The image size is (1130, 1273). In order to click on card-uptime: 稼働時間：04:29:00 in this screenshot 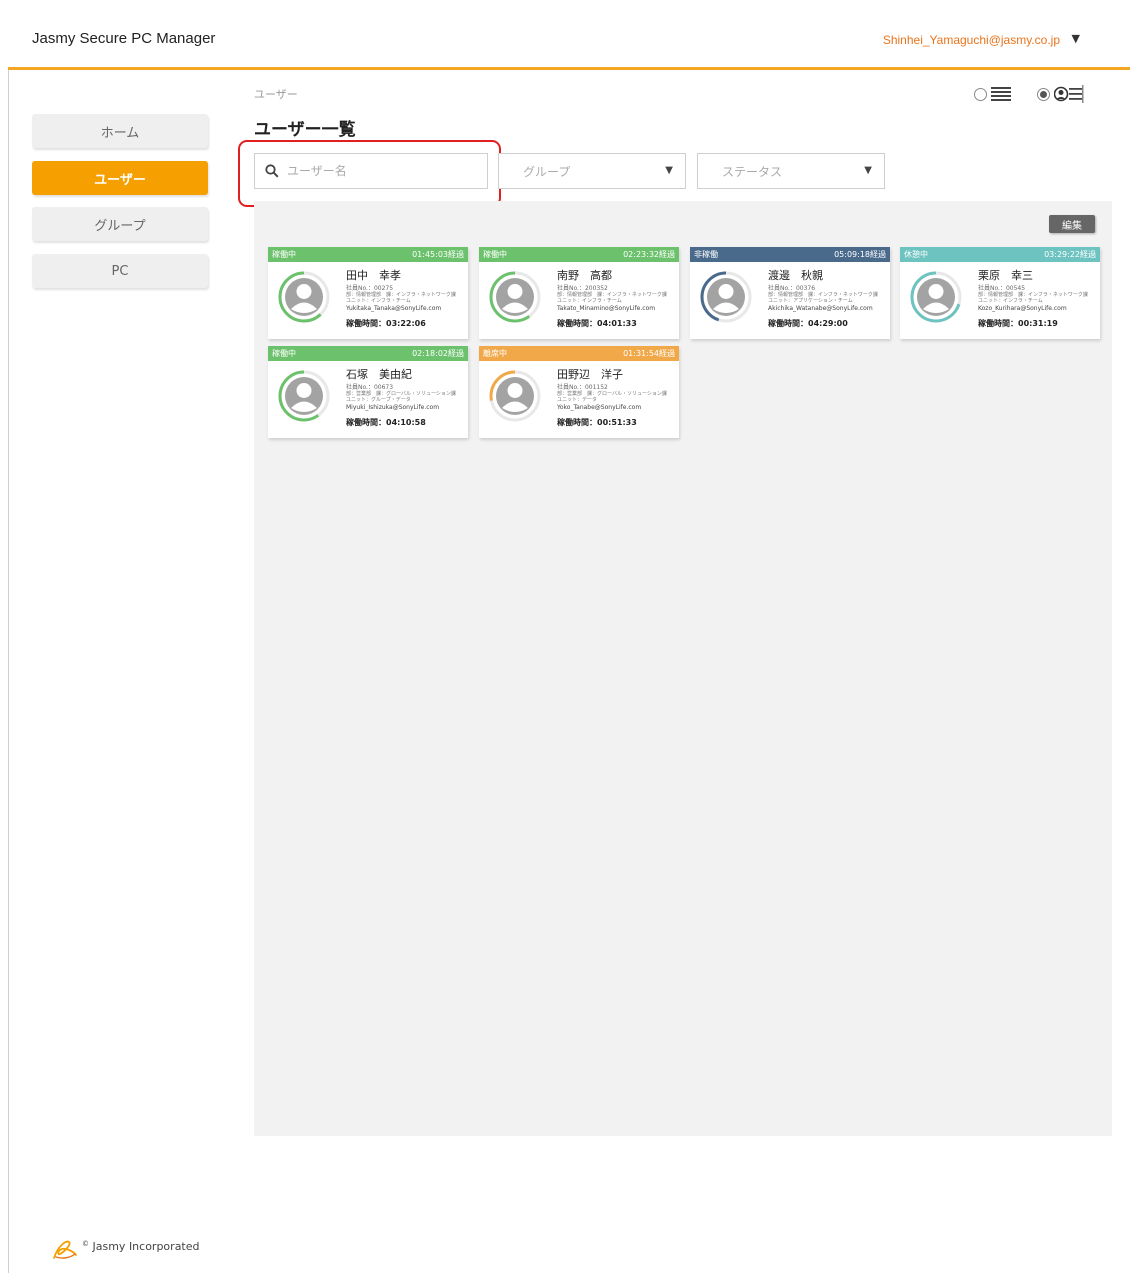, I will do `click(808, 323)`.